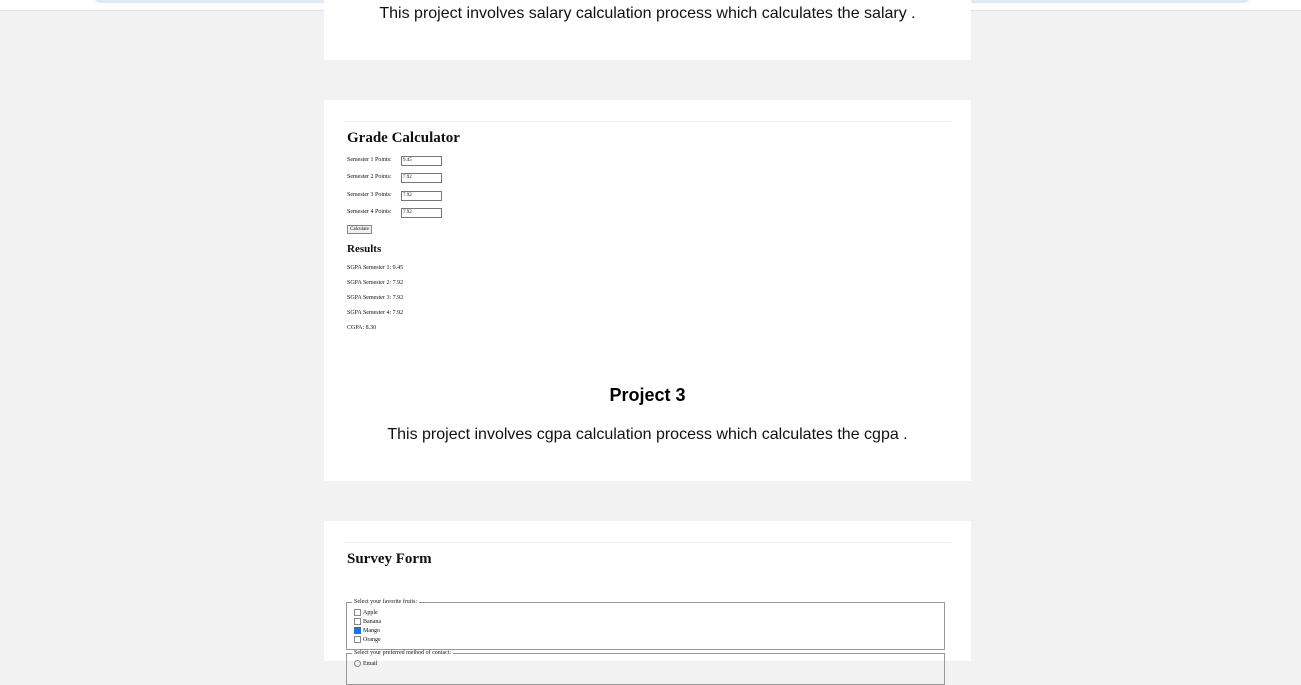 The width and height of the screenshot is (1301, 685). What do you see at coordinates (403, 653) in the screenshot?
I see `contact-legend: Select your preferred method of contact:` at bounding box center [403, 653].